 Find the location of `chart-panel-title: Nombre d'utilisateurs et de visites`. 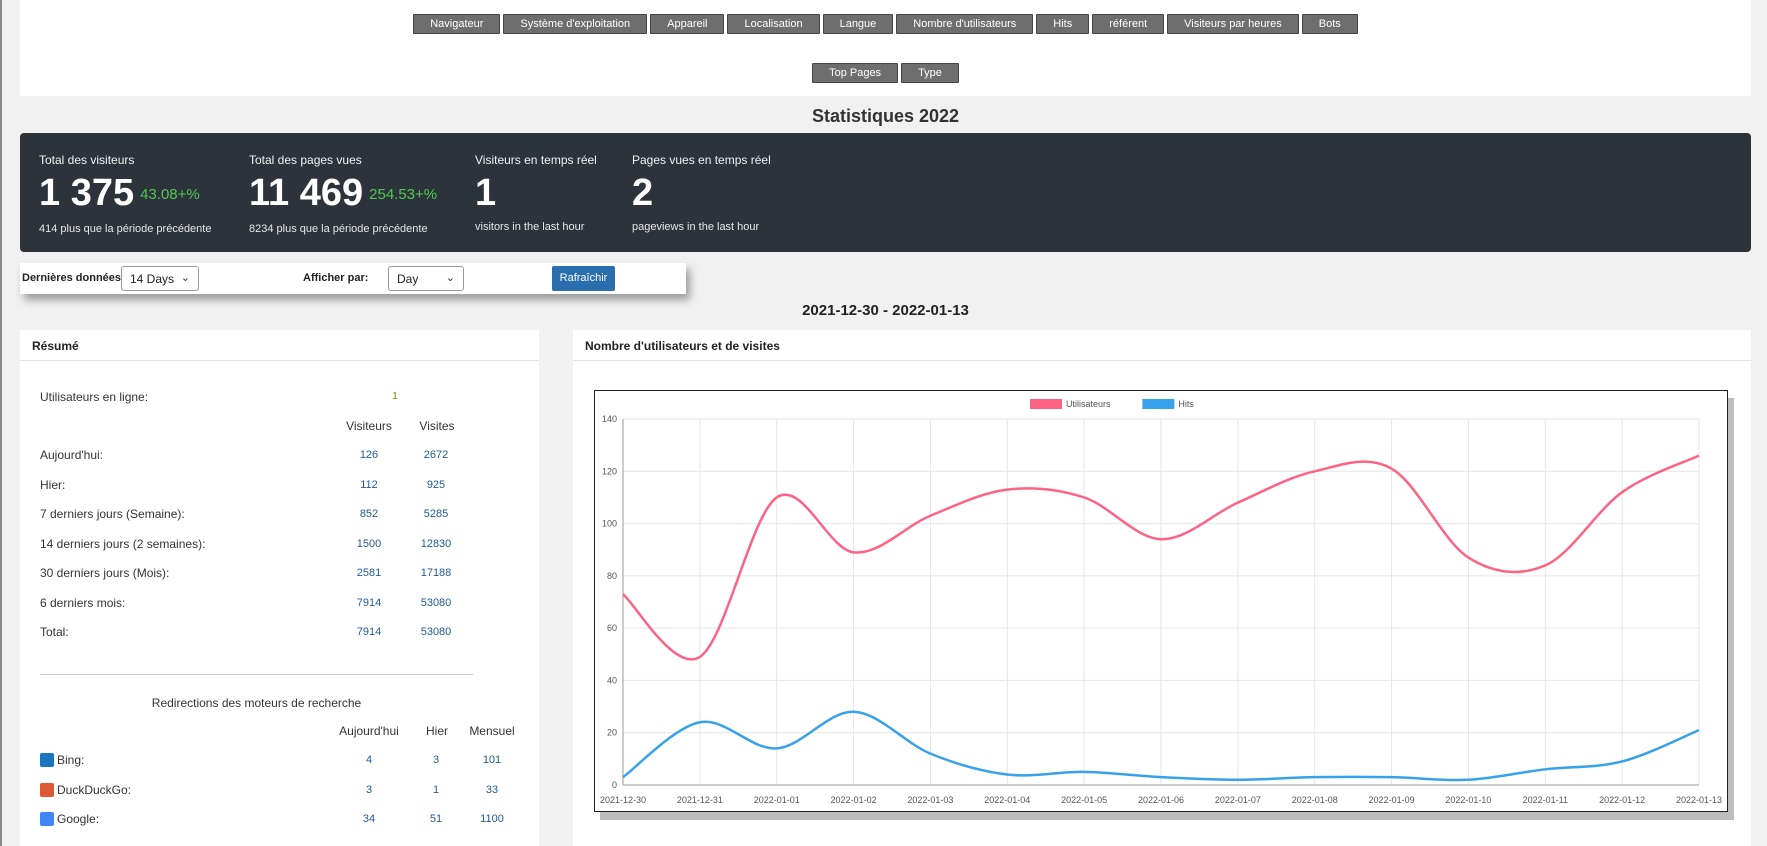

chart-panel-title: Nombre d'utilisateurs et de visites is located at coordinates (1162, 345).